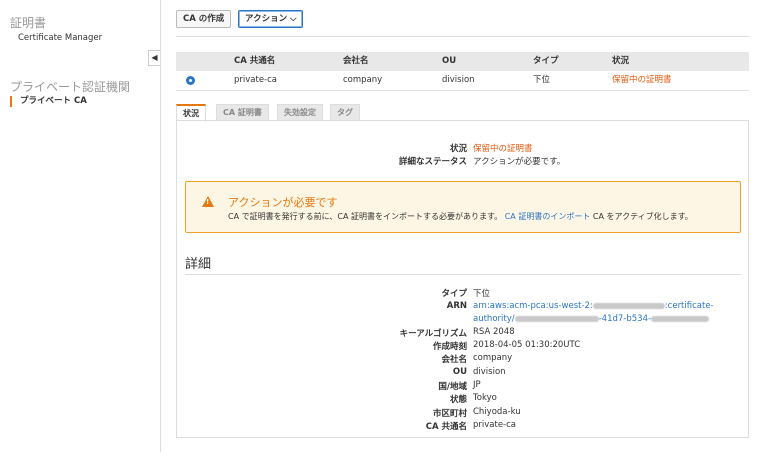  I want to click on arn-id-middle: -41d7-b534-, so click(625, 319).